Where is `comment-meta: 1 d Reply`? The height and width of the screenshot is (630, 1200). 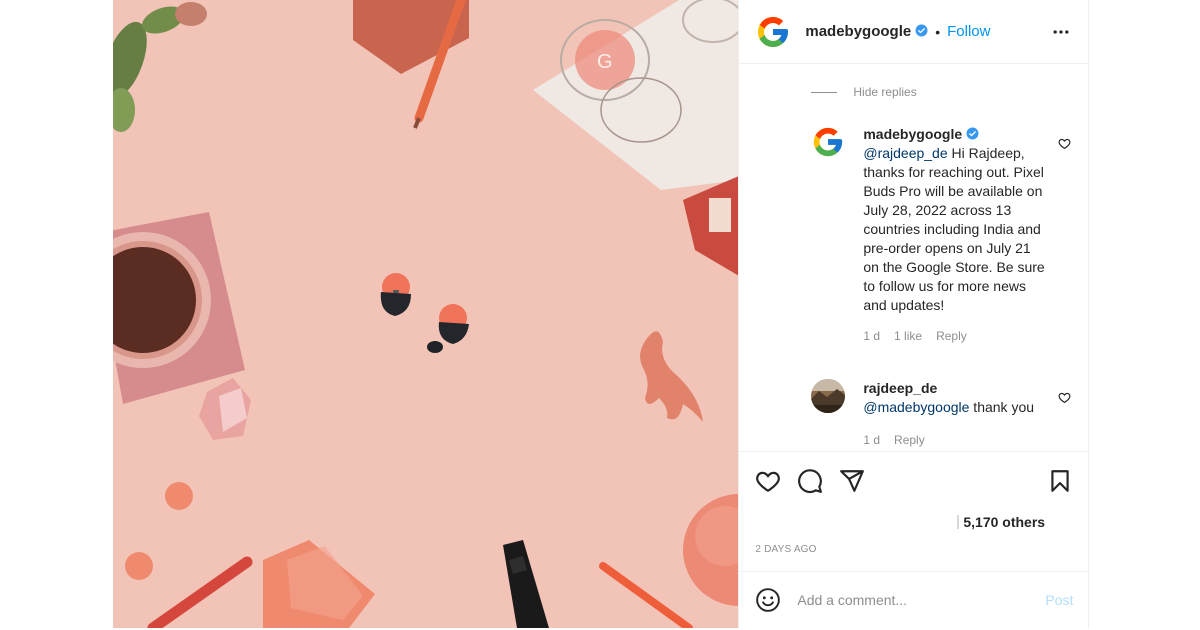 comment-meta: 1 d Reply is located at coordinates (967, 440).